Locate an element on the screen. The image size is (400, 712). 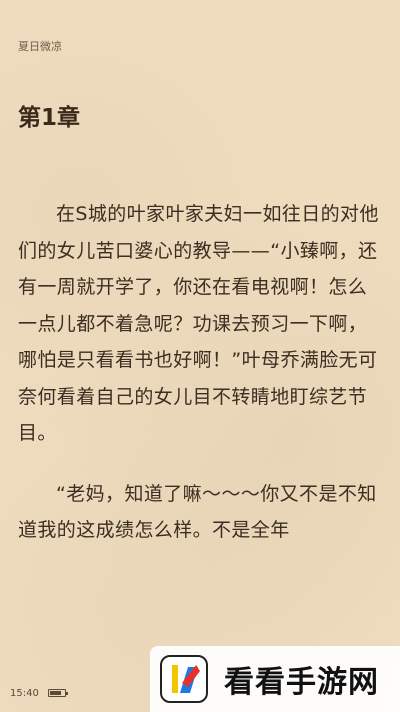
book-title: 夏日微凉 is located at coordinates (40, 46).